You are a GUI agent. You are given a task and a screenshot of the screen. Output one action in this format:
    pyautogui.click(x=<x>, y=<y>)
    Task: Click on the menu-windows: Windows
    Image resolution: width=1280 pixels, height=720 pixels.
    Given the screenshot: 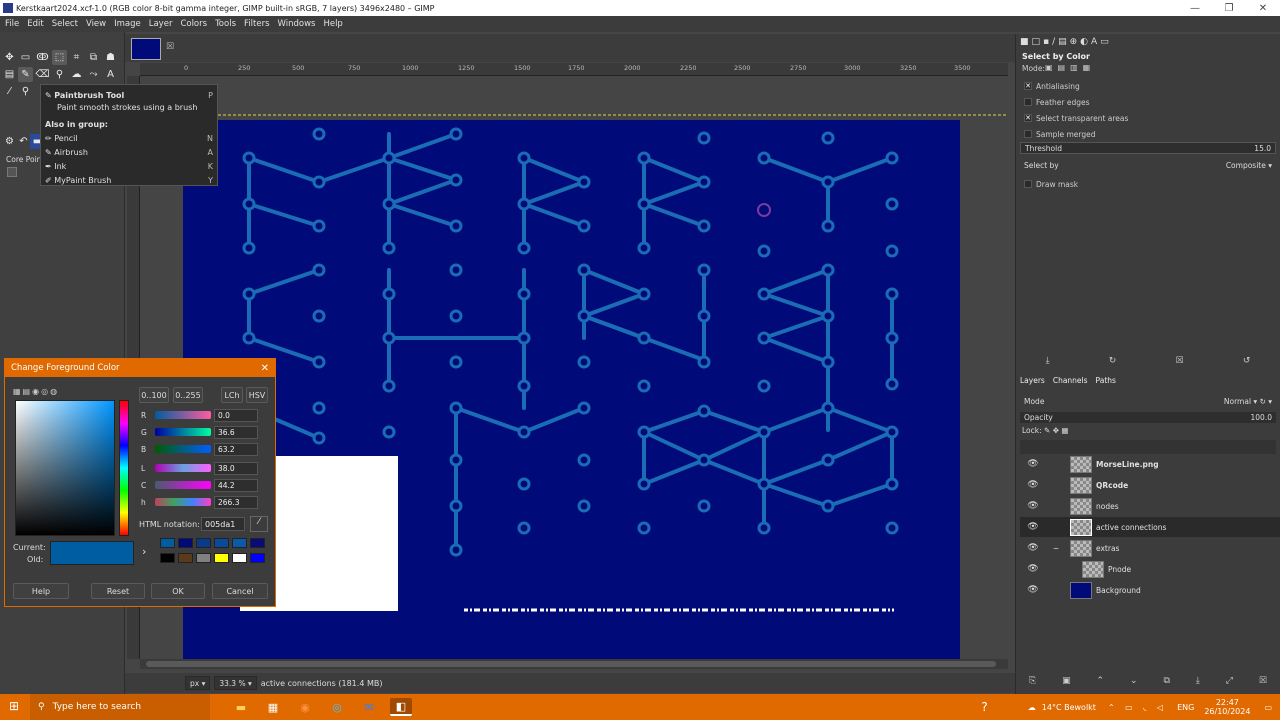 What is the action you would take?
    pyautogui.click(x=297, y=24)
    